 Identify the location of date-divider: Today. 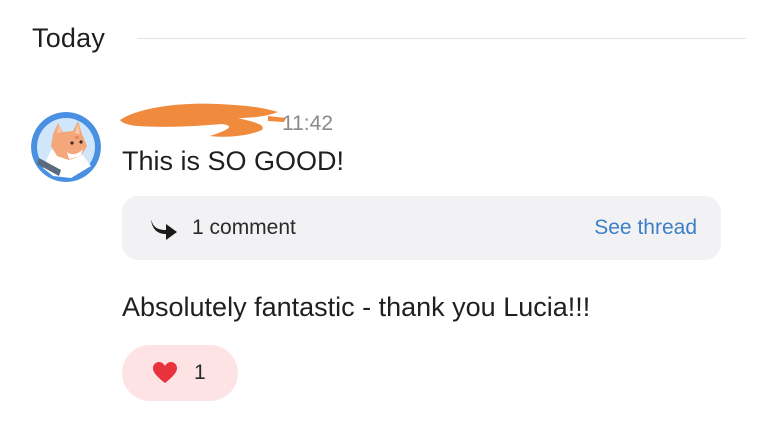
(389, 38).